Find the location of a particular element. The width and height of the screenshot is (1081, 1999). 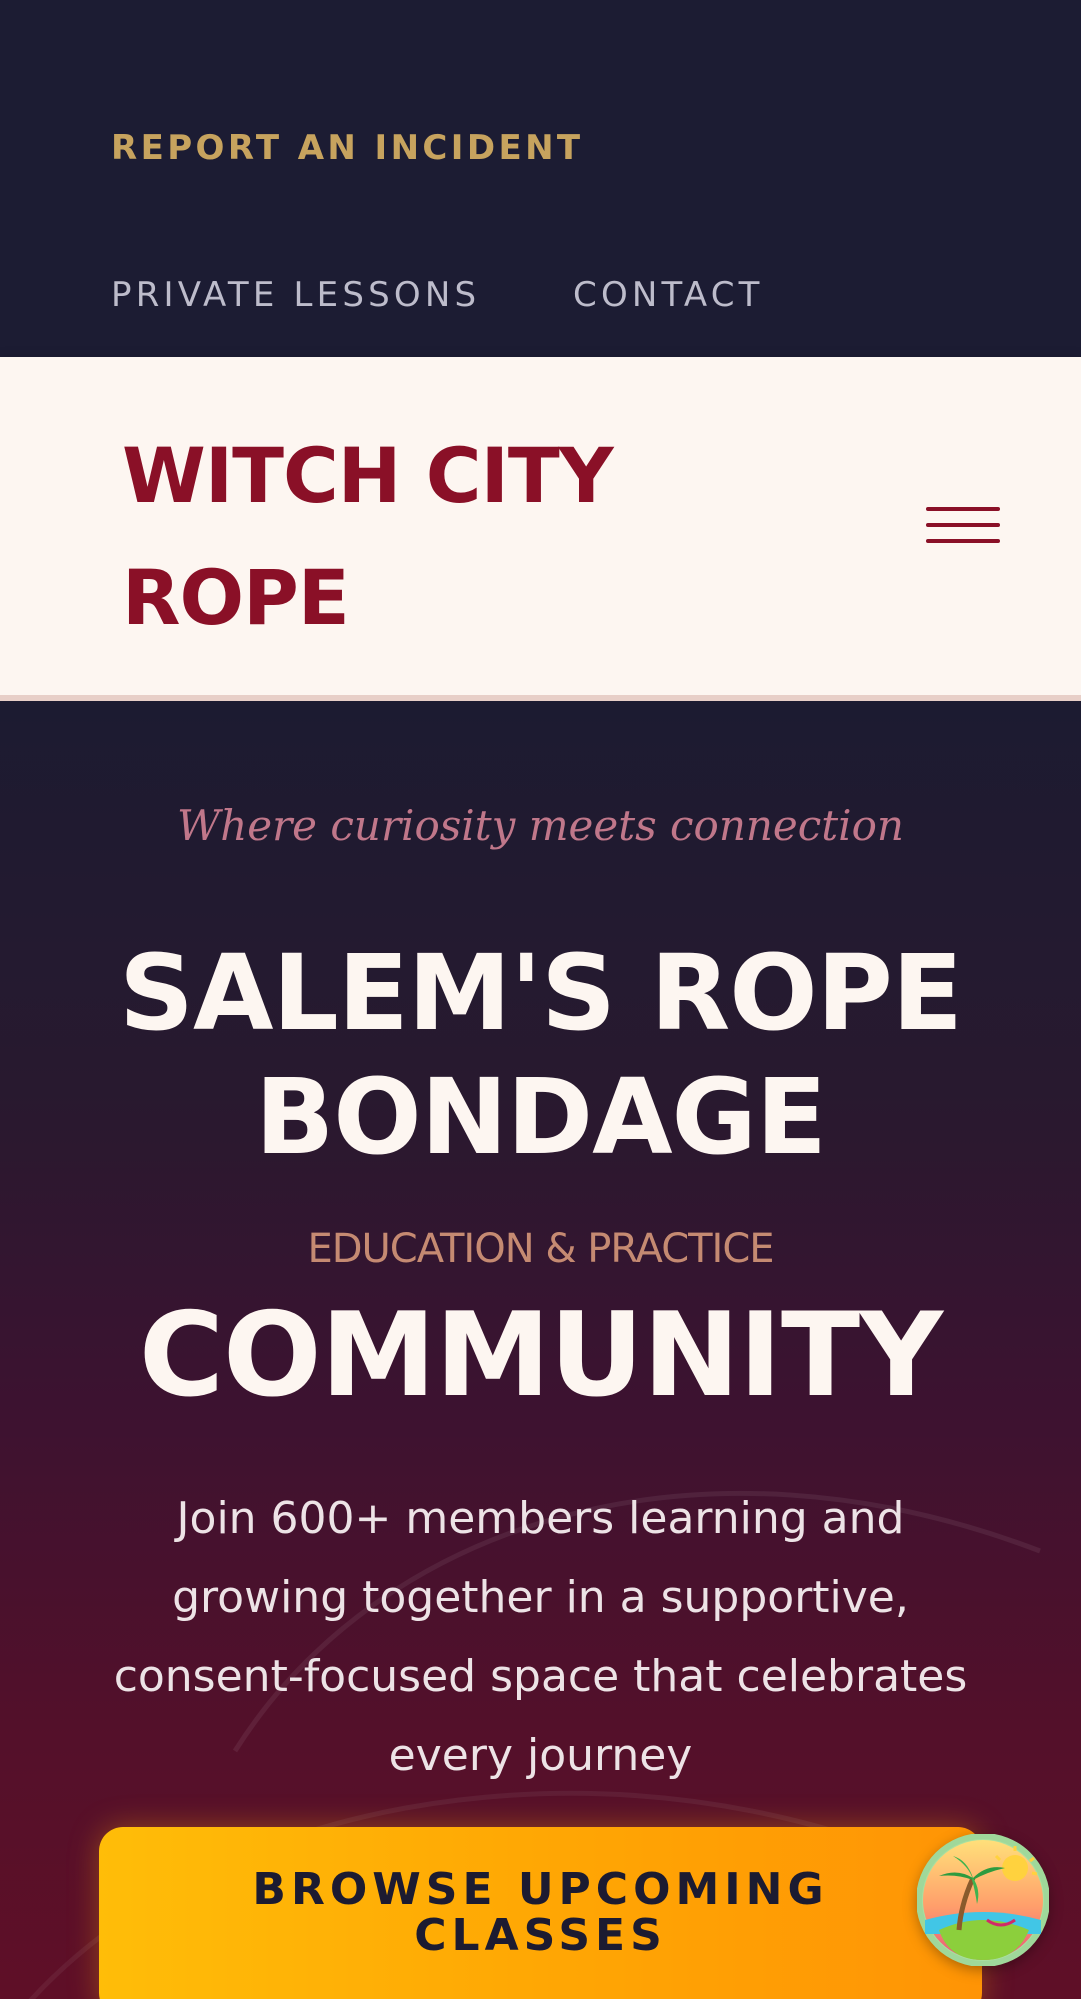

nav-link-contact: CONTACT is located at coordinates (668, 295).